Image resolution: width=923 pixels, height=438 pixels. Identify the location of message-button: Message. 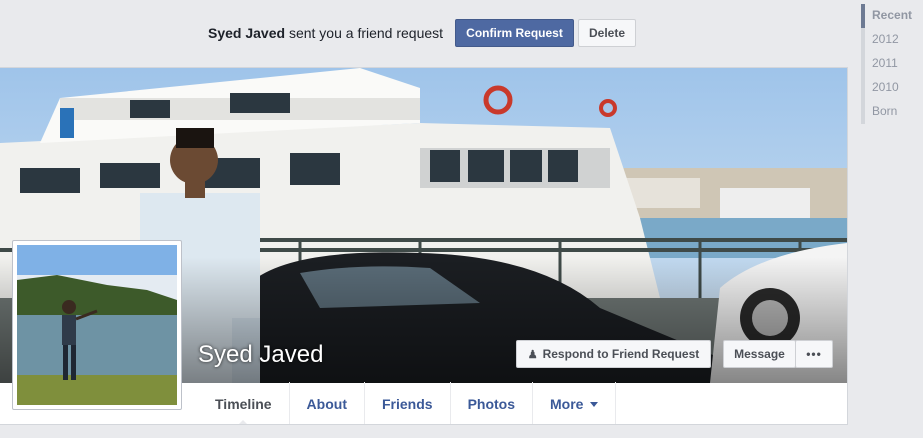
(759, 354).